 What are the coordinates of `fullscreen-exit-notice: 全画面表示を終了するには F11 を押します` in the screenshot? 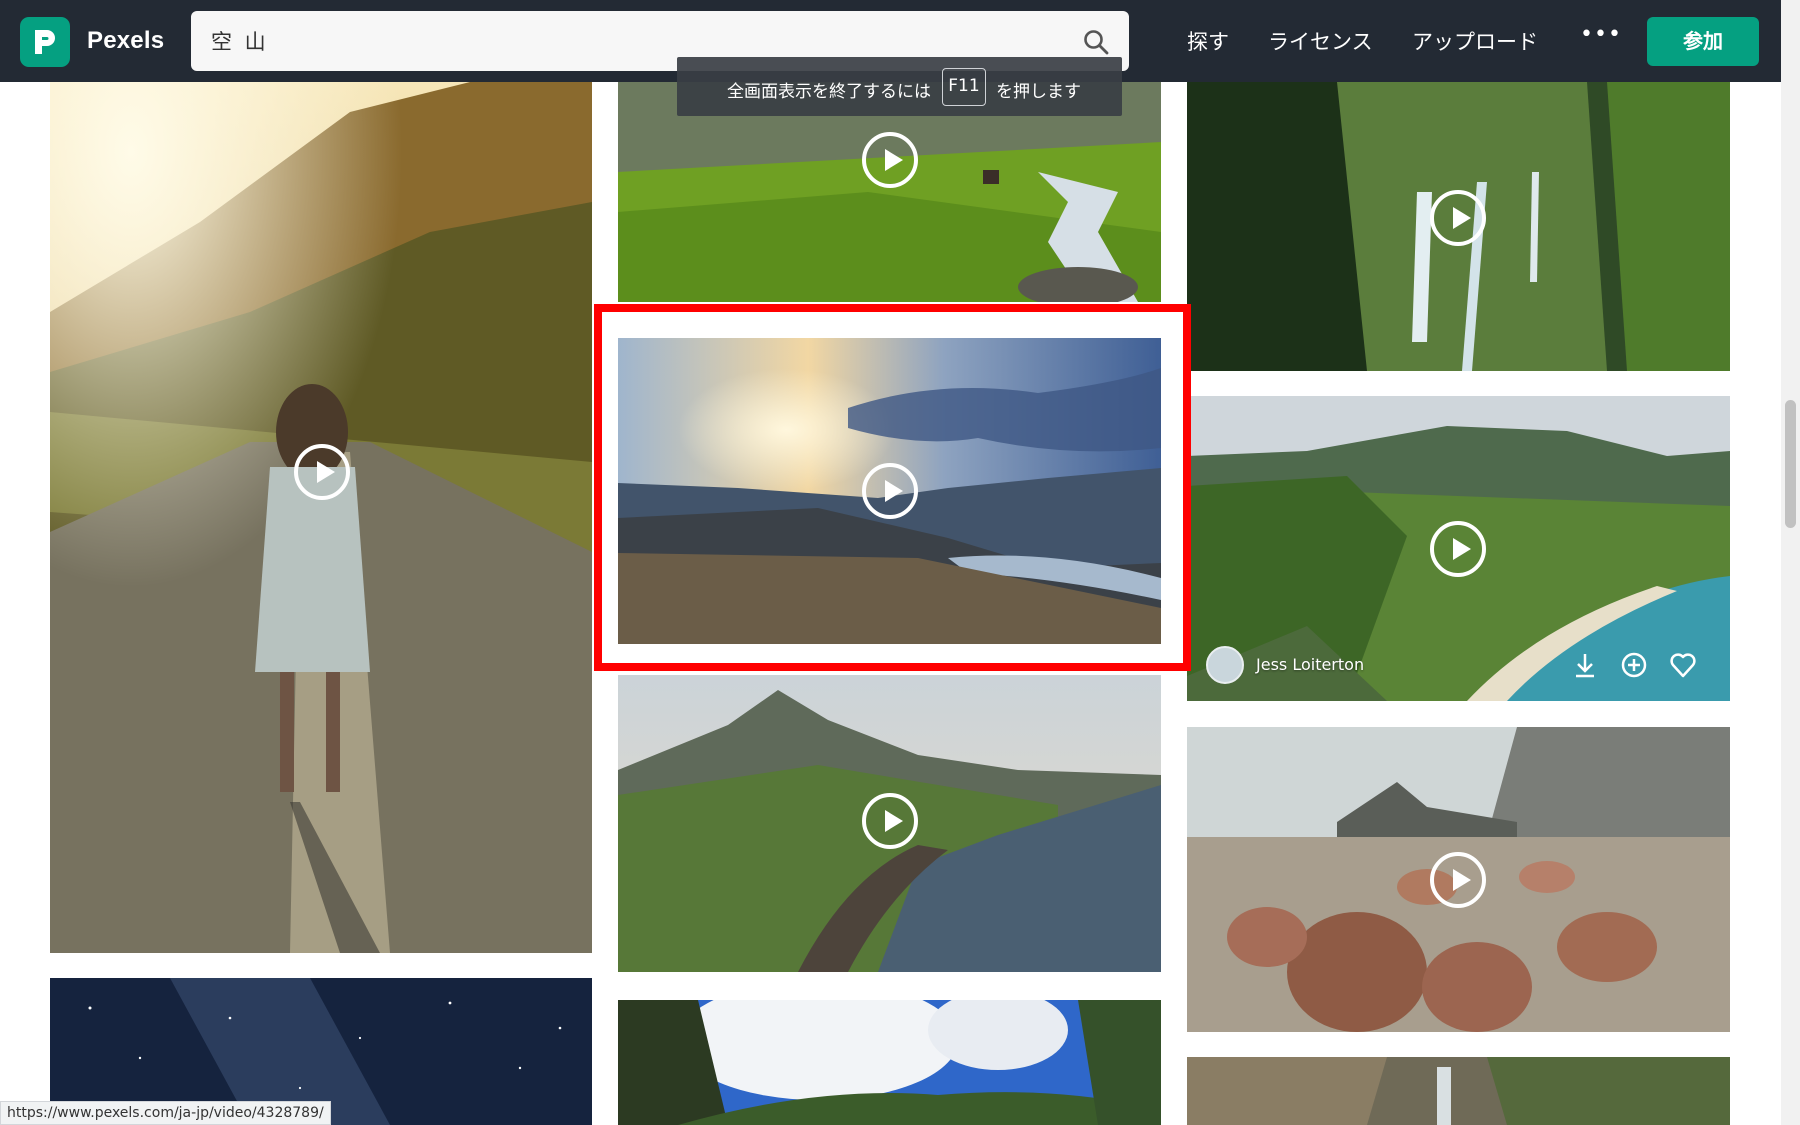 It's located at (899, 86).